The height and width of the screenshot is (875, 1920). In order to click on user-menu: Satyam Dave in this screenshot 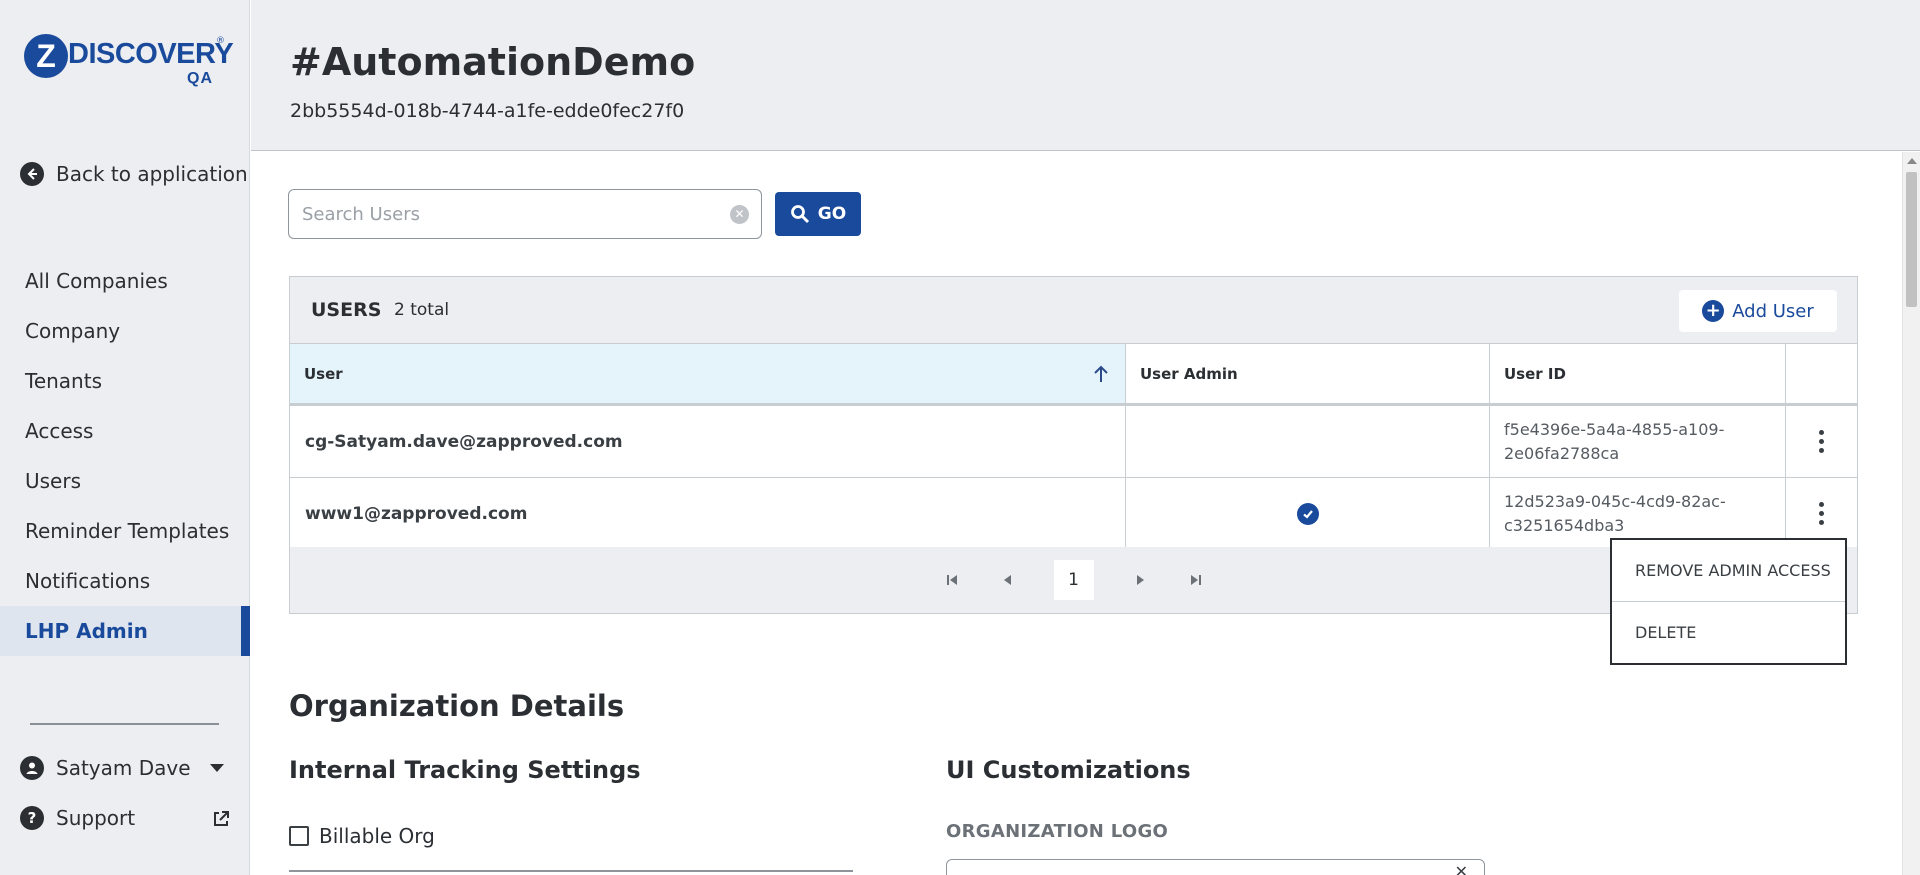, I will do `click(125, 768)`.